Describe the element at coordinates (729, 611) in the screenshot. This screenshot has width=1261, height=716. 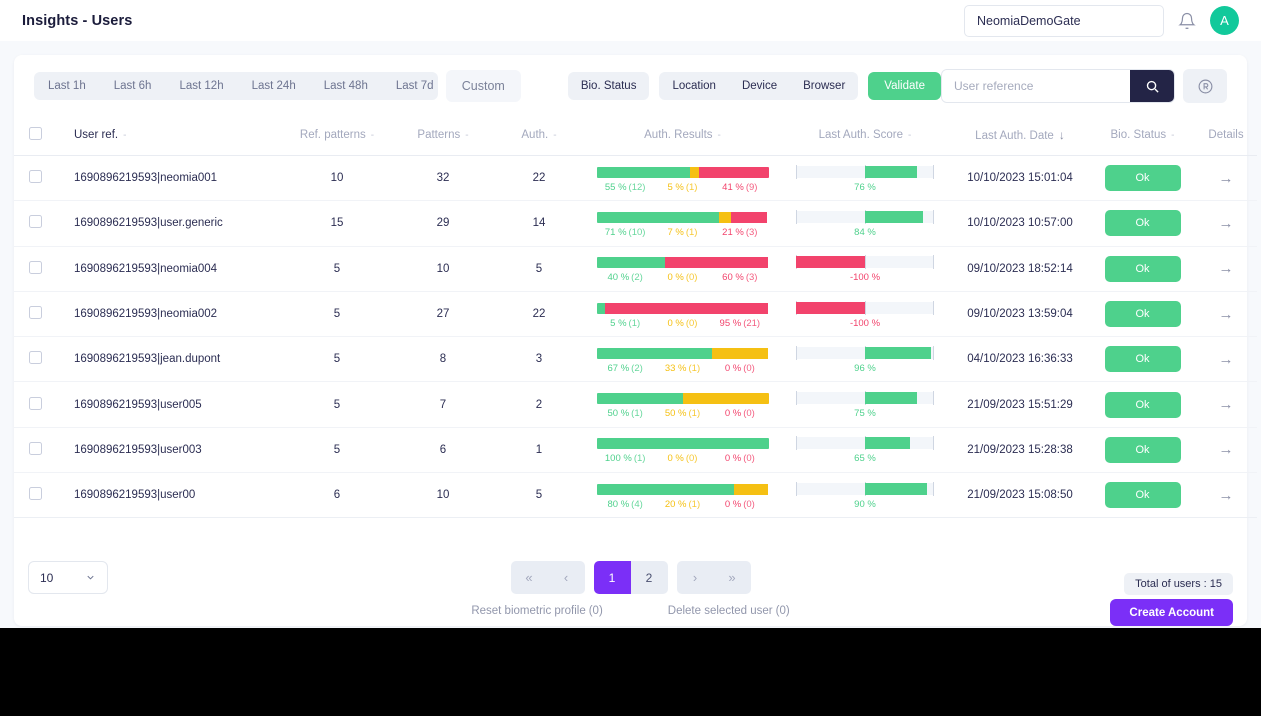
I see `delete-selected-user-link: Delete selected user (0)` at that location.